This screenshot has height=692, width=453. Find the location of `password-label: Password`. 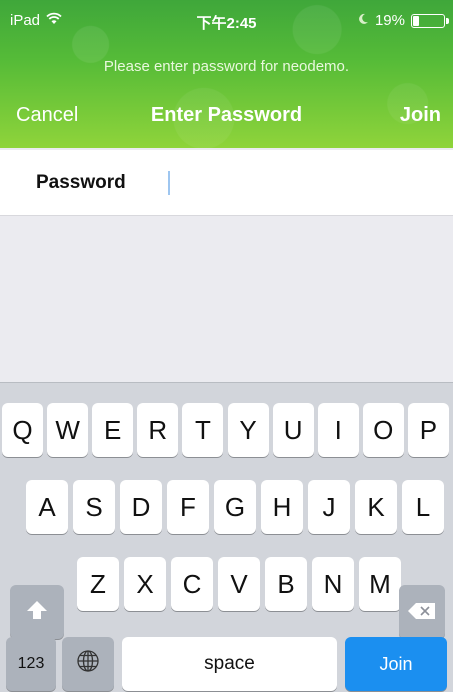

password-label: Password is located at coordinates (81, 182).